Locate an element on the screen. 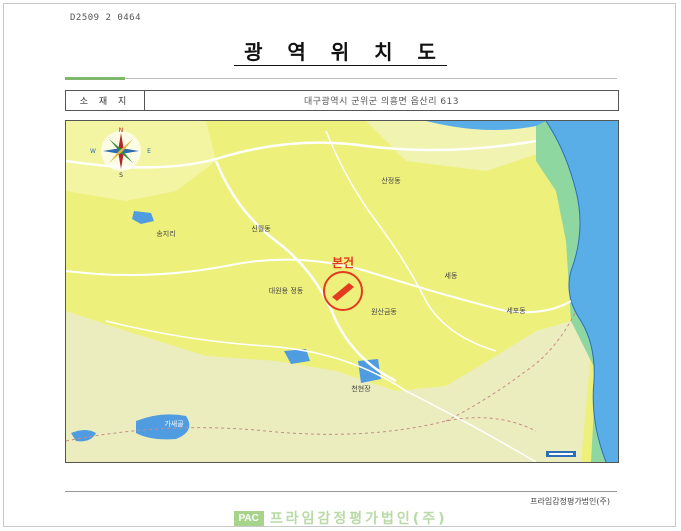 The height and width of the screenshot is (531, 681). place-label-8: 가새골 is located at coordinates (174, 423).